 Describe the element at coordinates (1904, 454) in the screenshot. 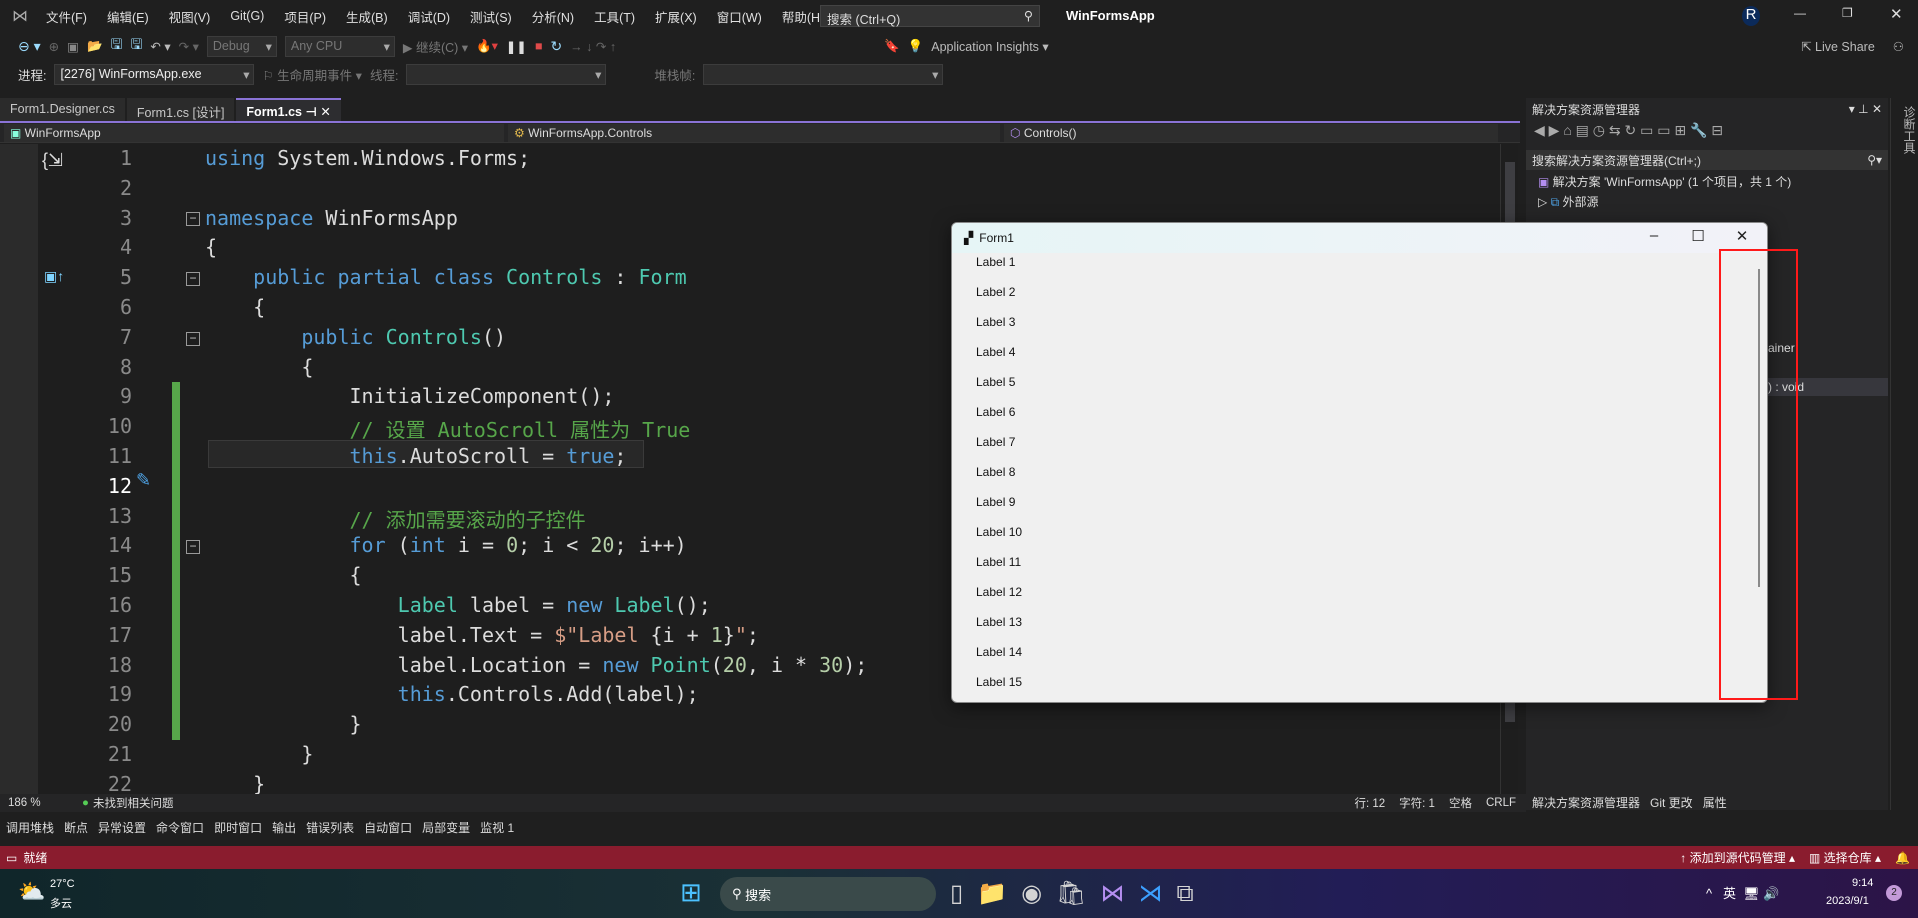

I see `diagnostic-tools-tab: 诊断工具` at that location.